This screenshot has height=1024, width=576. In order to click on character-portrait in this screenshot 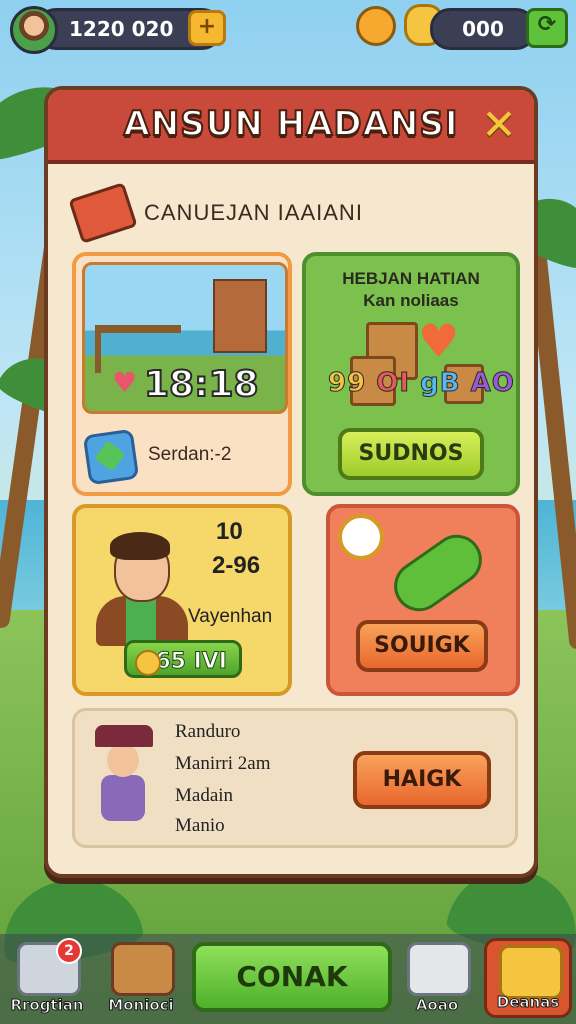, I will do `click(141, 584)`.